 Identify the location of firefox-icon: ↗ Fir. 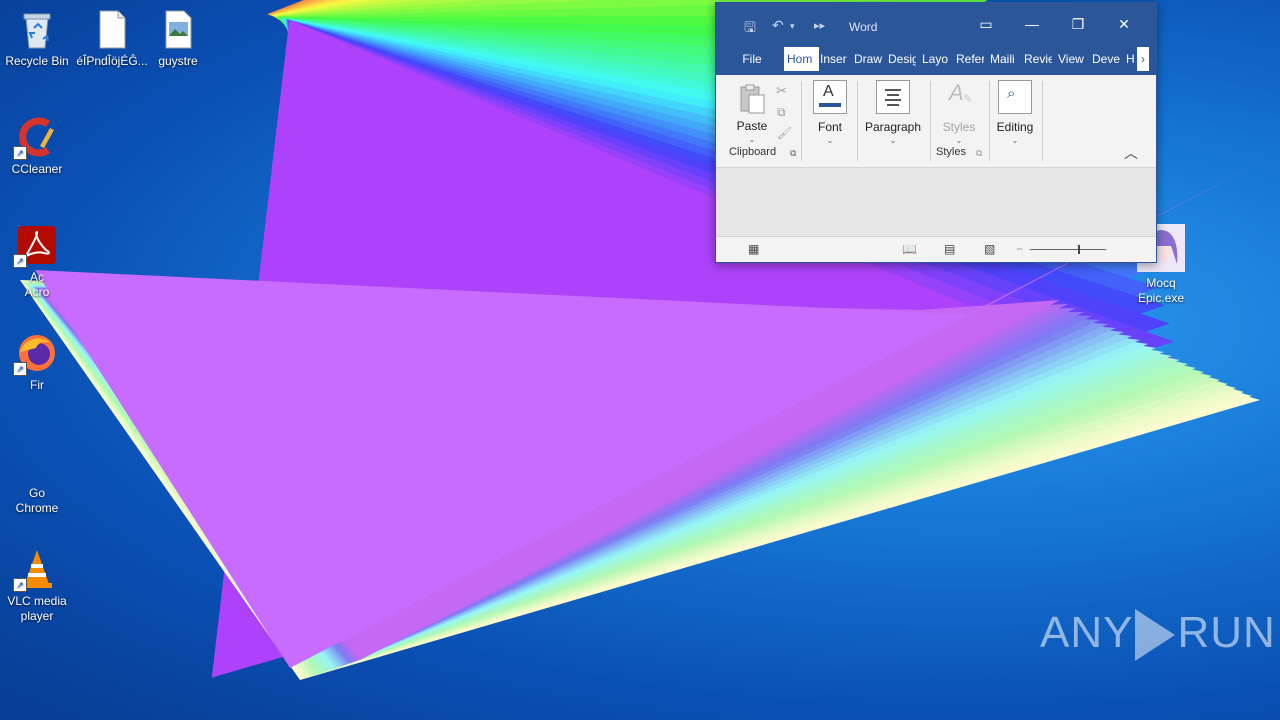
(37, 362).